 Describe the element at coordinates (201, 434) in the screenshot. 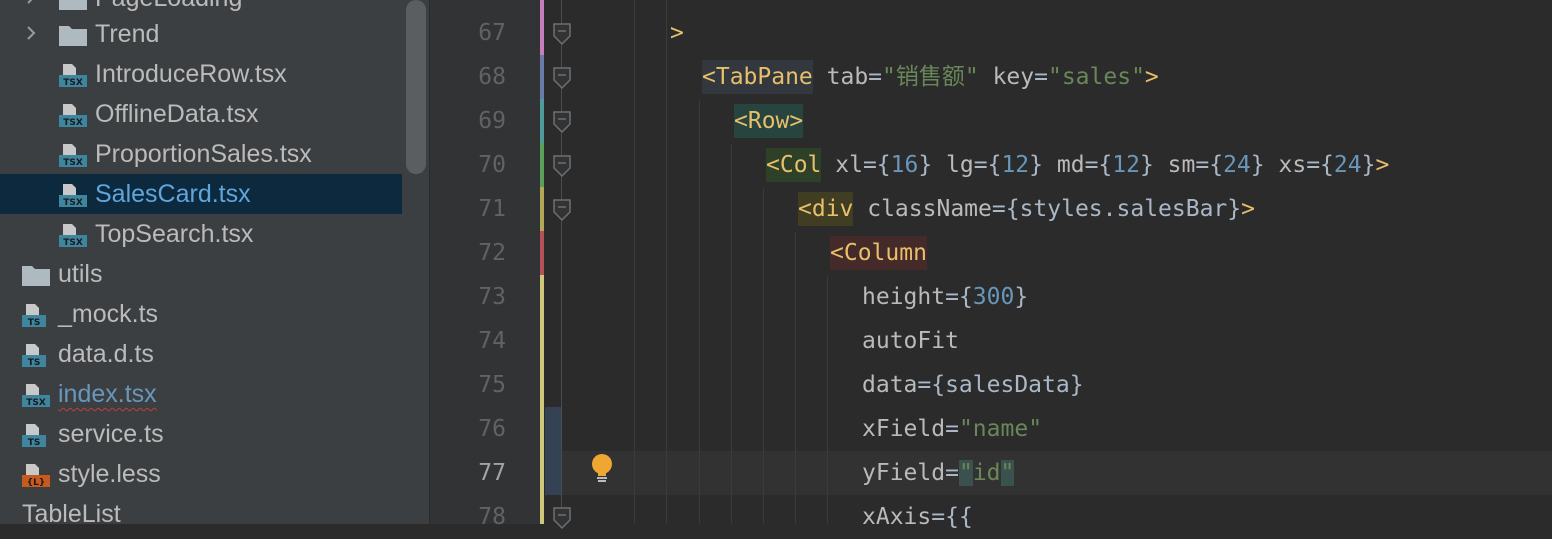

I see `tree-item-service: TS service.ts` at that location.